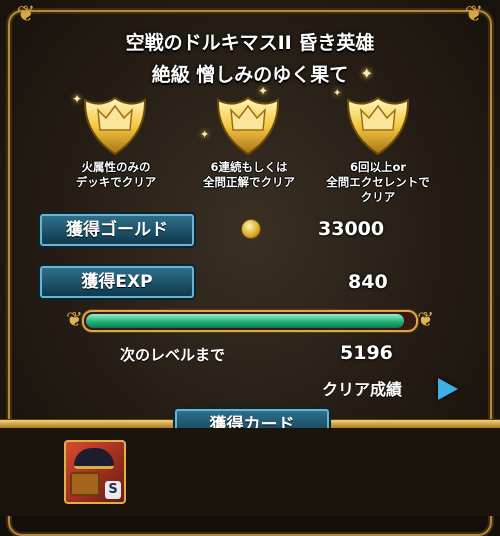 The width and height of the screenshot is (500, 536). Describe the element at coordinates (245, 321) in the screenshot. I see `exp-bar-fill` at that location.